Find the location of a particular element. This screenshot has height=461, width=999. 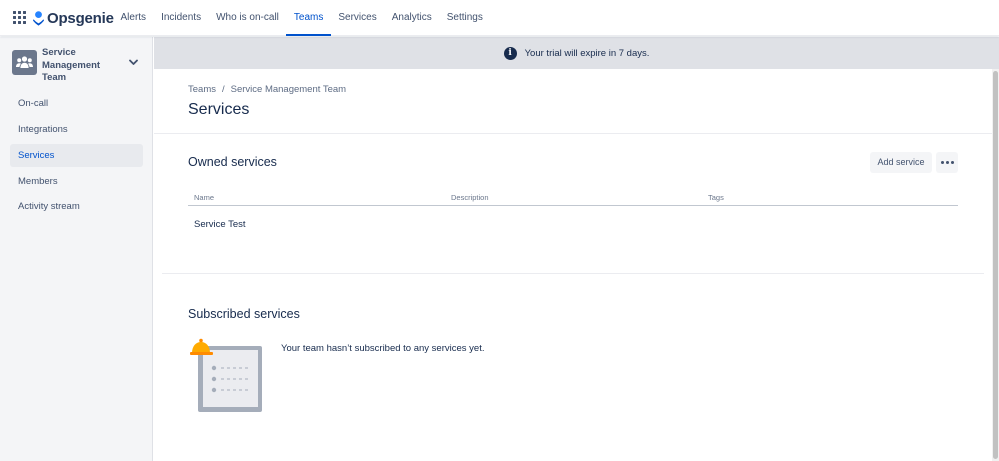

table-header-divider is located at coordinates (573, 205).